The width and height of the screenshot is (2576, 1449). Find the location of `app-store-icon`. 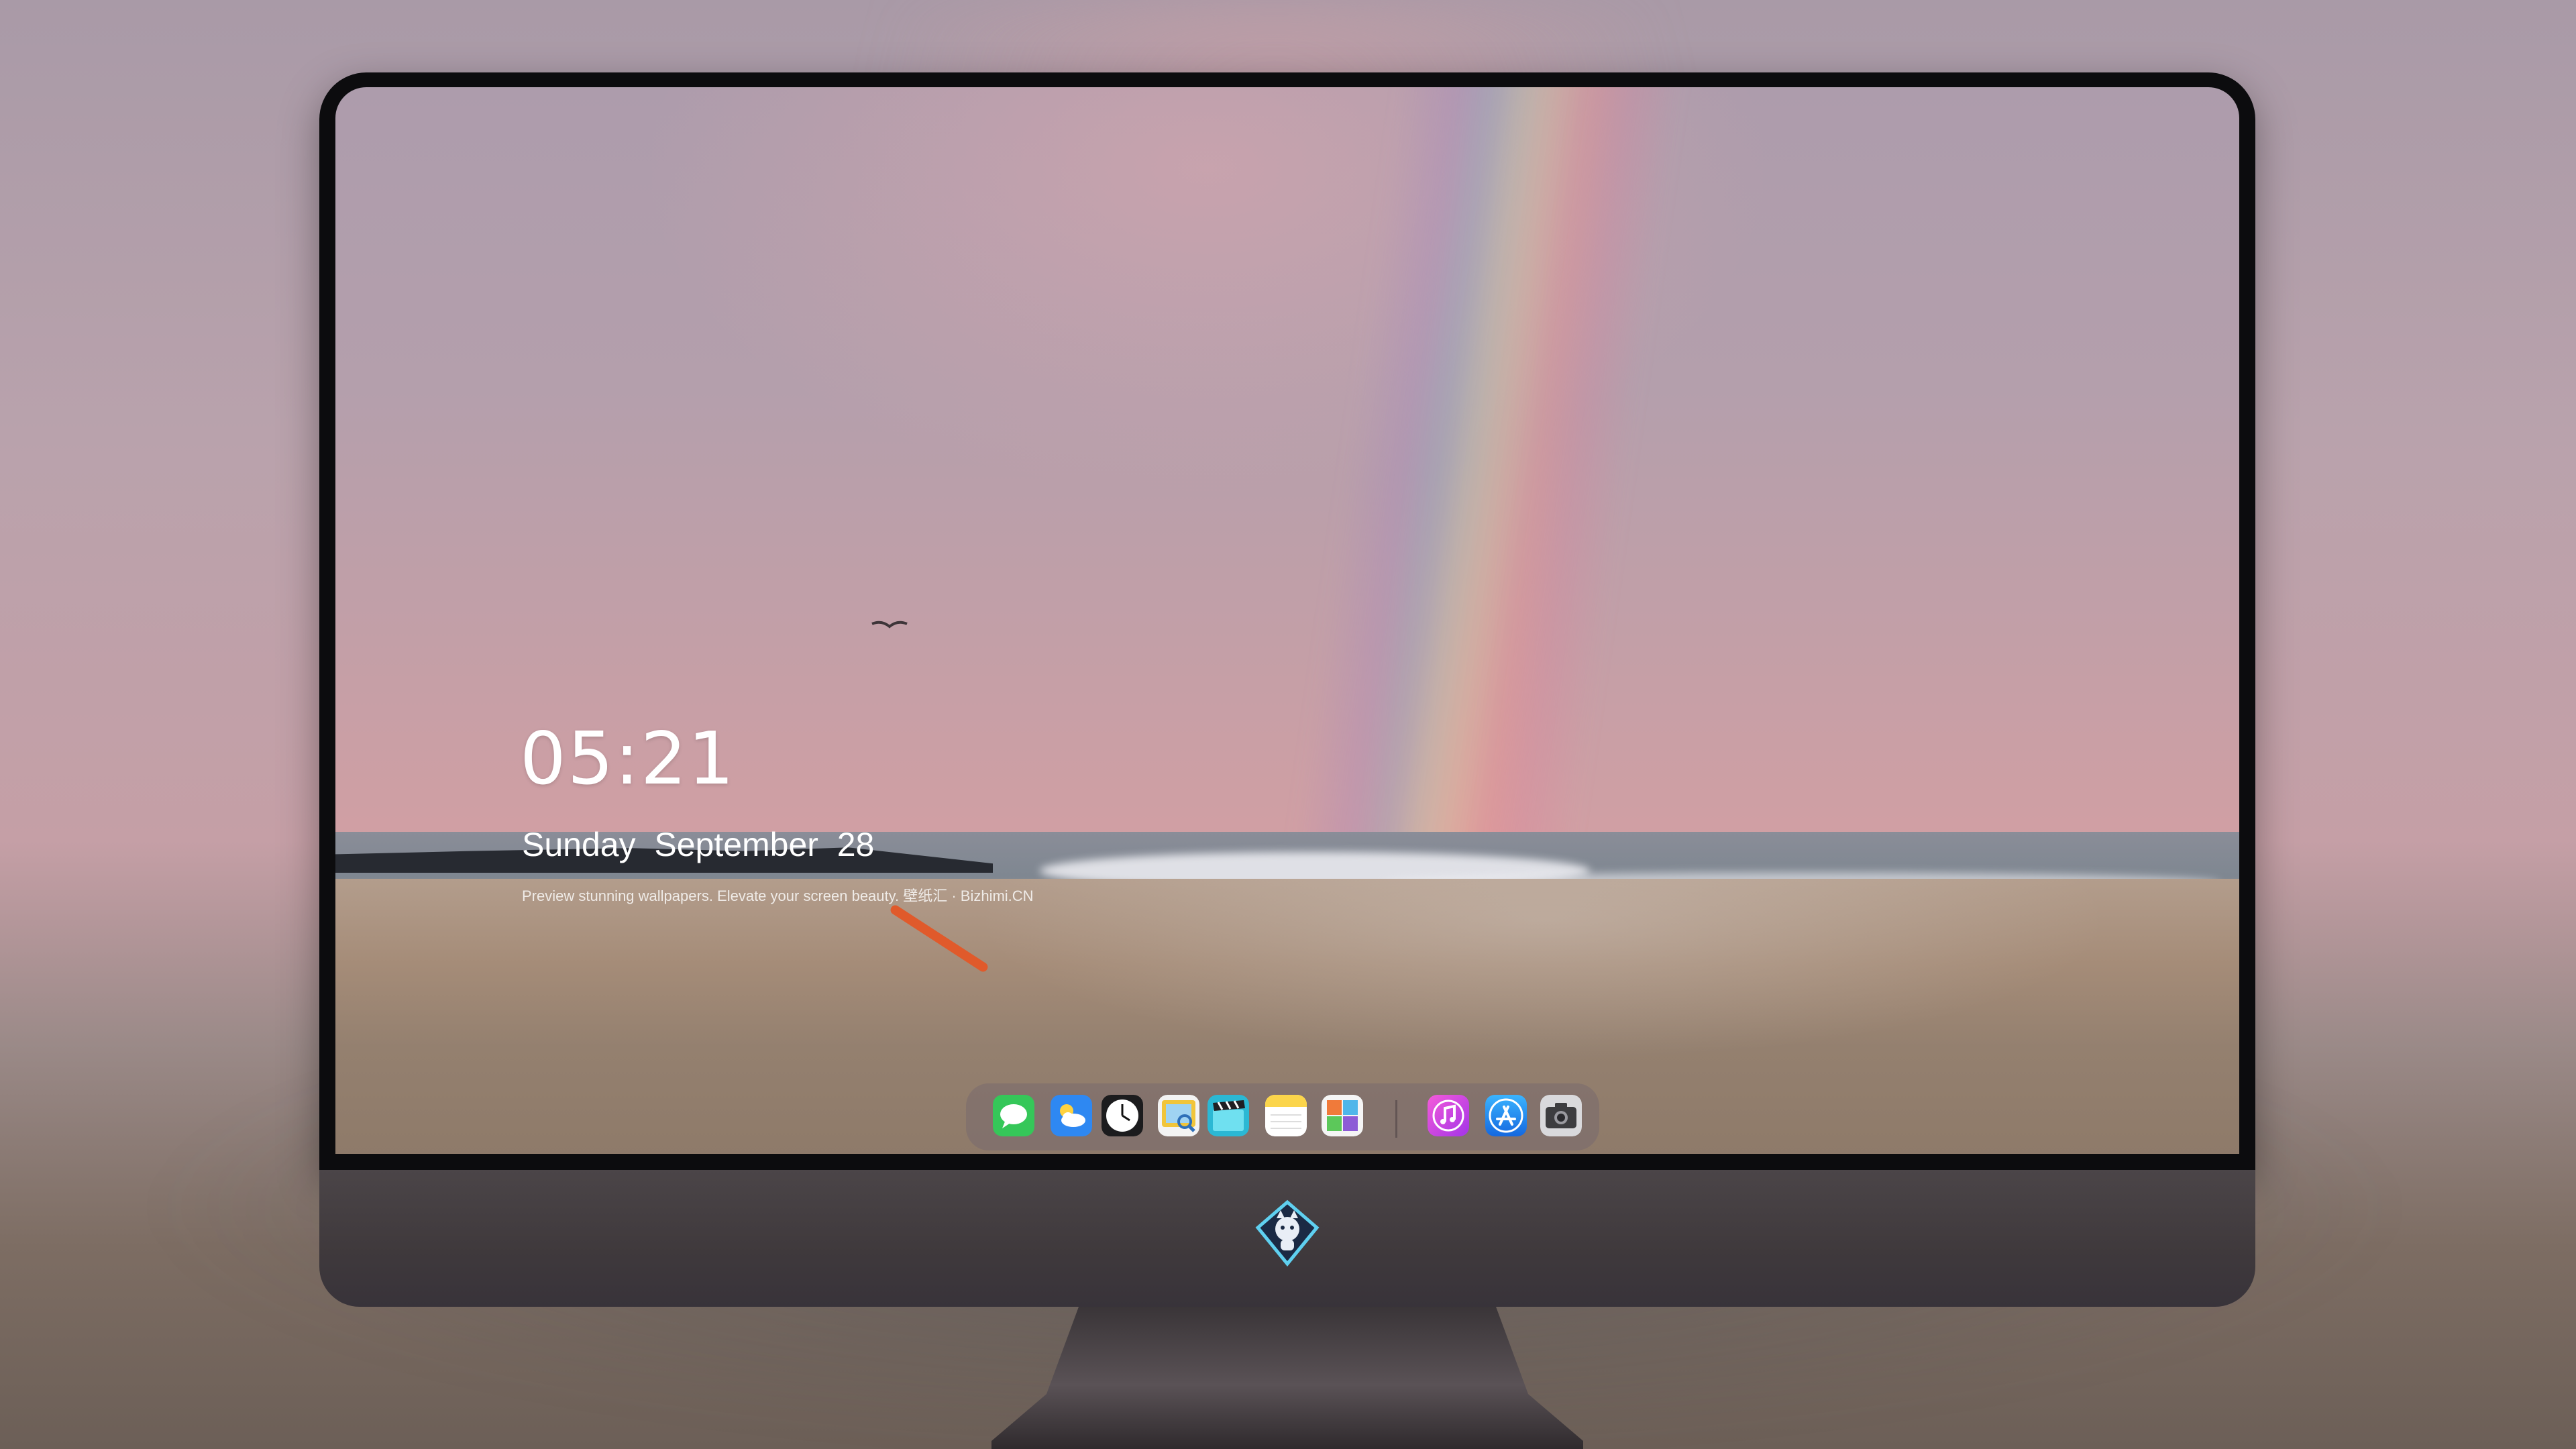

app-store-icon is located at coordinates (1506, 1115).